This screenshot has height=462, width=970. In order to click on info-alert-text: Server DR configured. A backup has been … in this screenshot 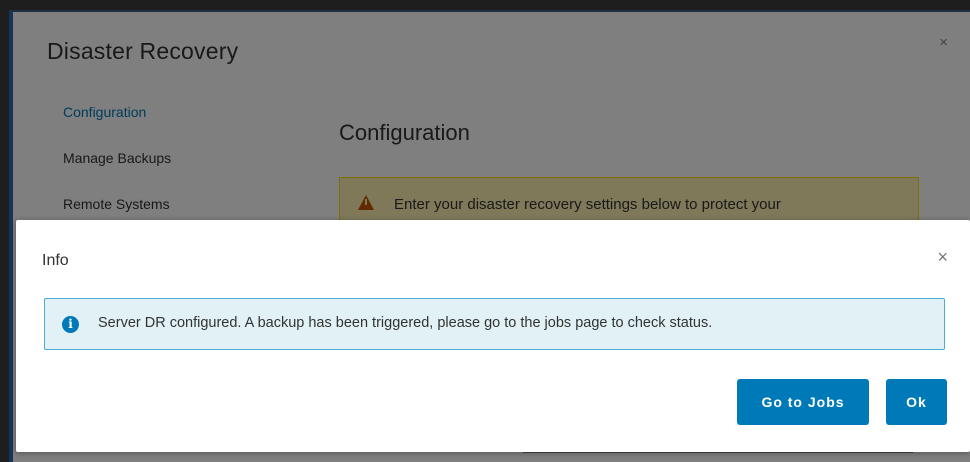, I will do `click(405, 323)`.